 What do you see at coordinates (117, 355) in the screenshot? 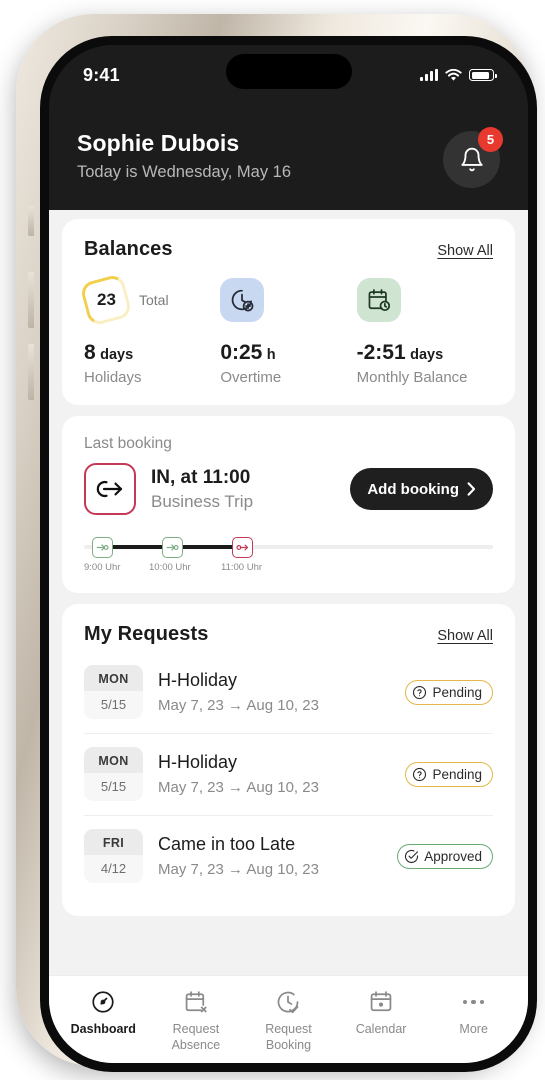
I see `holidays-unit: days` at bounding box center [117, 355].